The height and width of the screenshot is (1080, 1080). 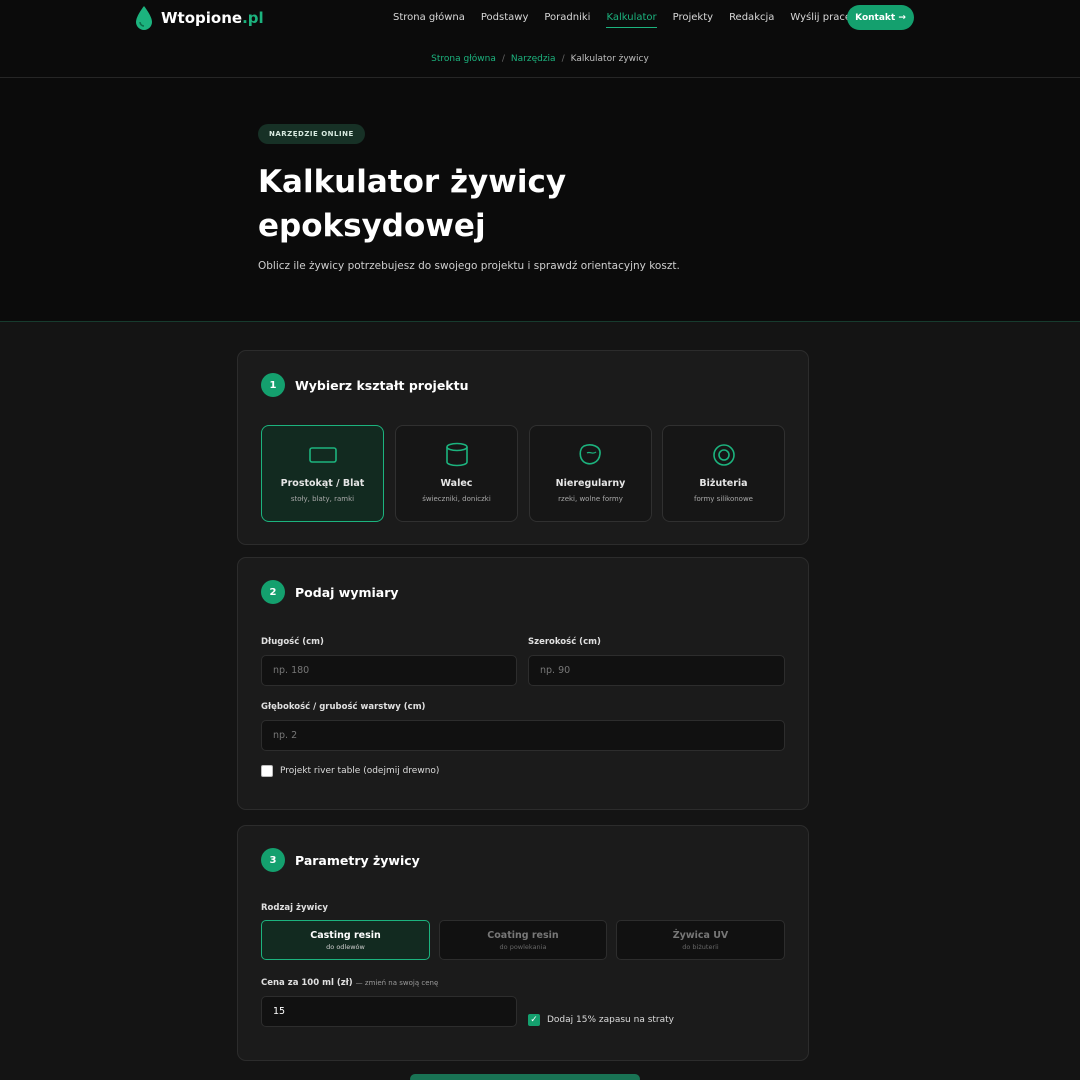 I want to click on step-header: 2 Podaj wymiary, so click(x=330, y=592).